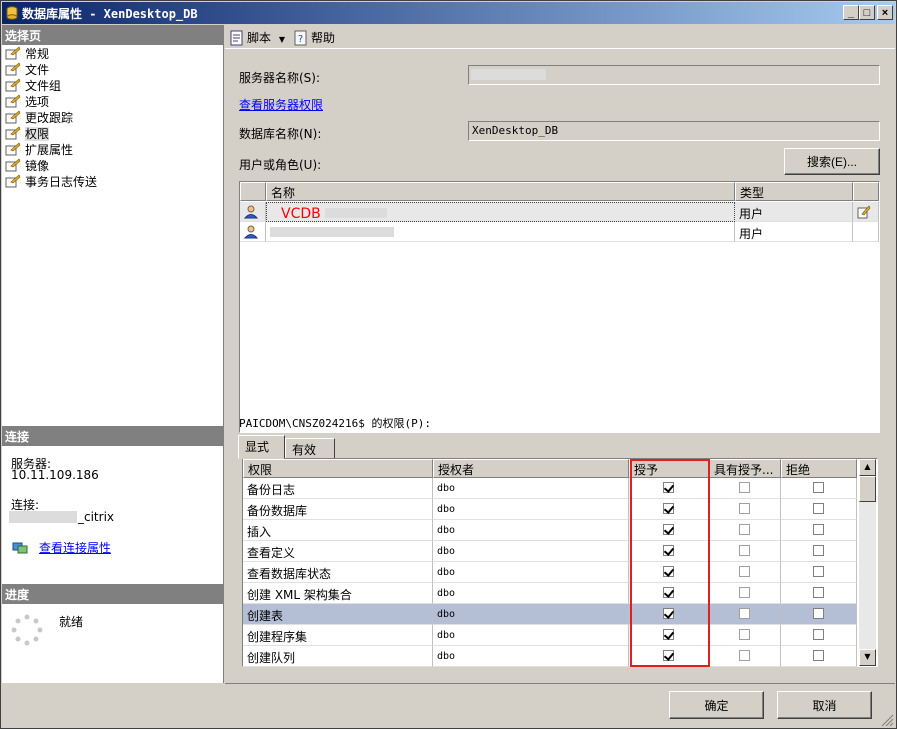  Describe the element at coordinates (55, 475) in the screenshot. I see `server-value: 10.11.109.186` at that location.